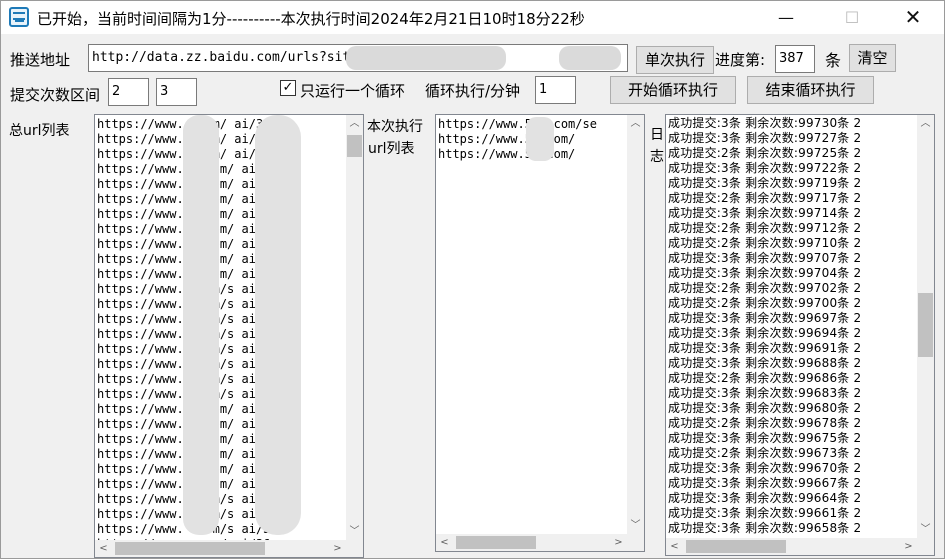 The height and width of the screenshot is (559, 945). Describe the element at coordinates (800, 453) in the screenshot. I see `list-item: 成功提交:2条 剩余次数:99673条 2` at that location.